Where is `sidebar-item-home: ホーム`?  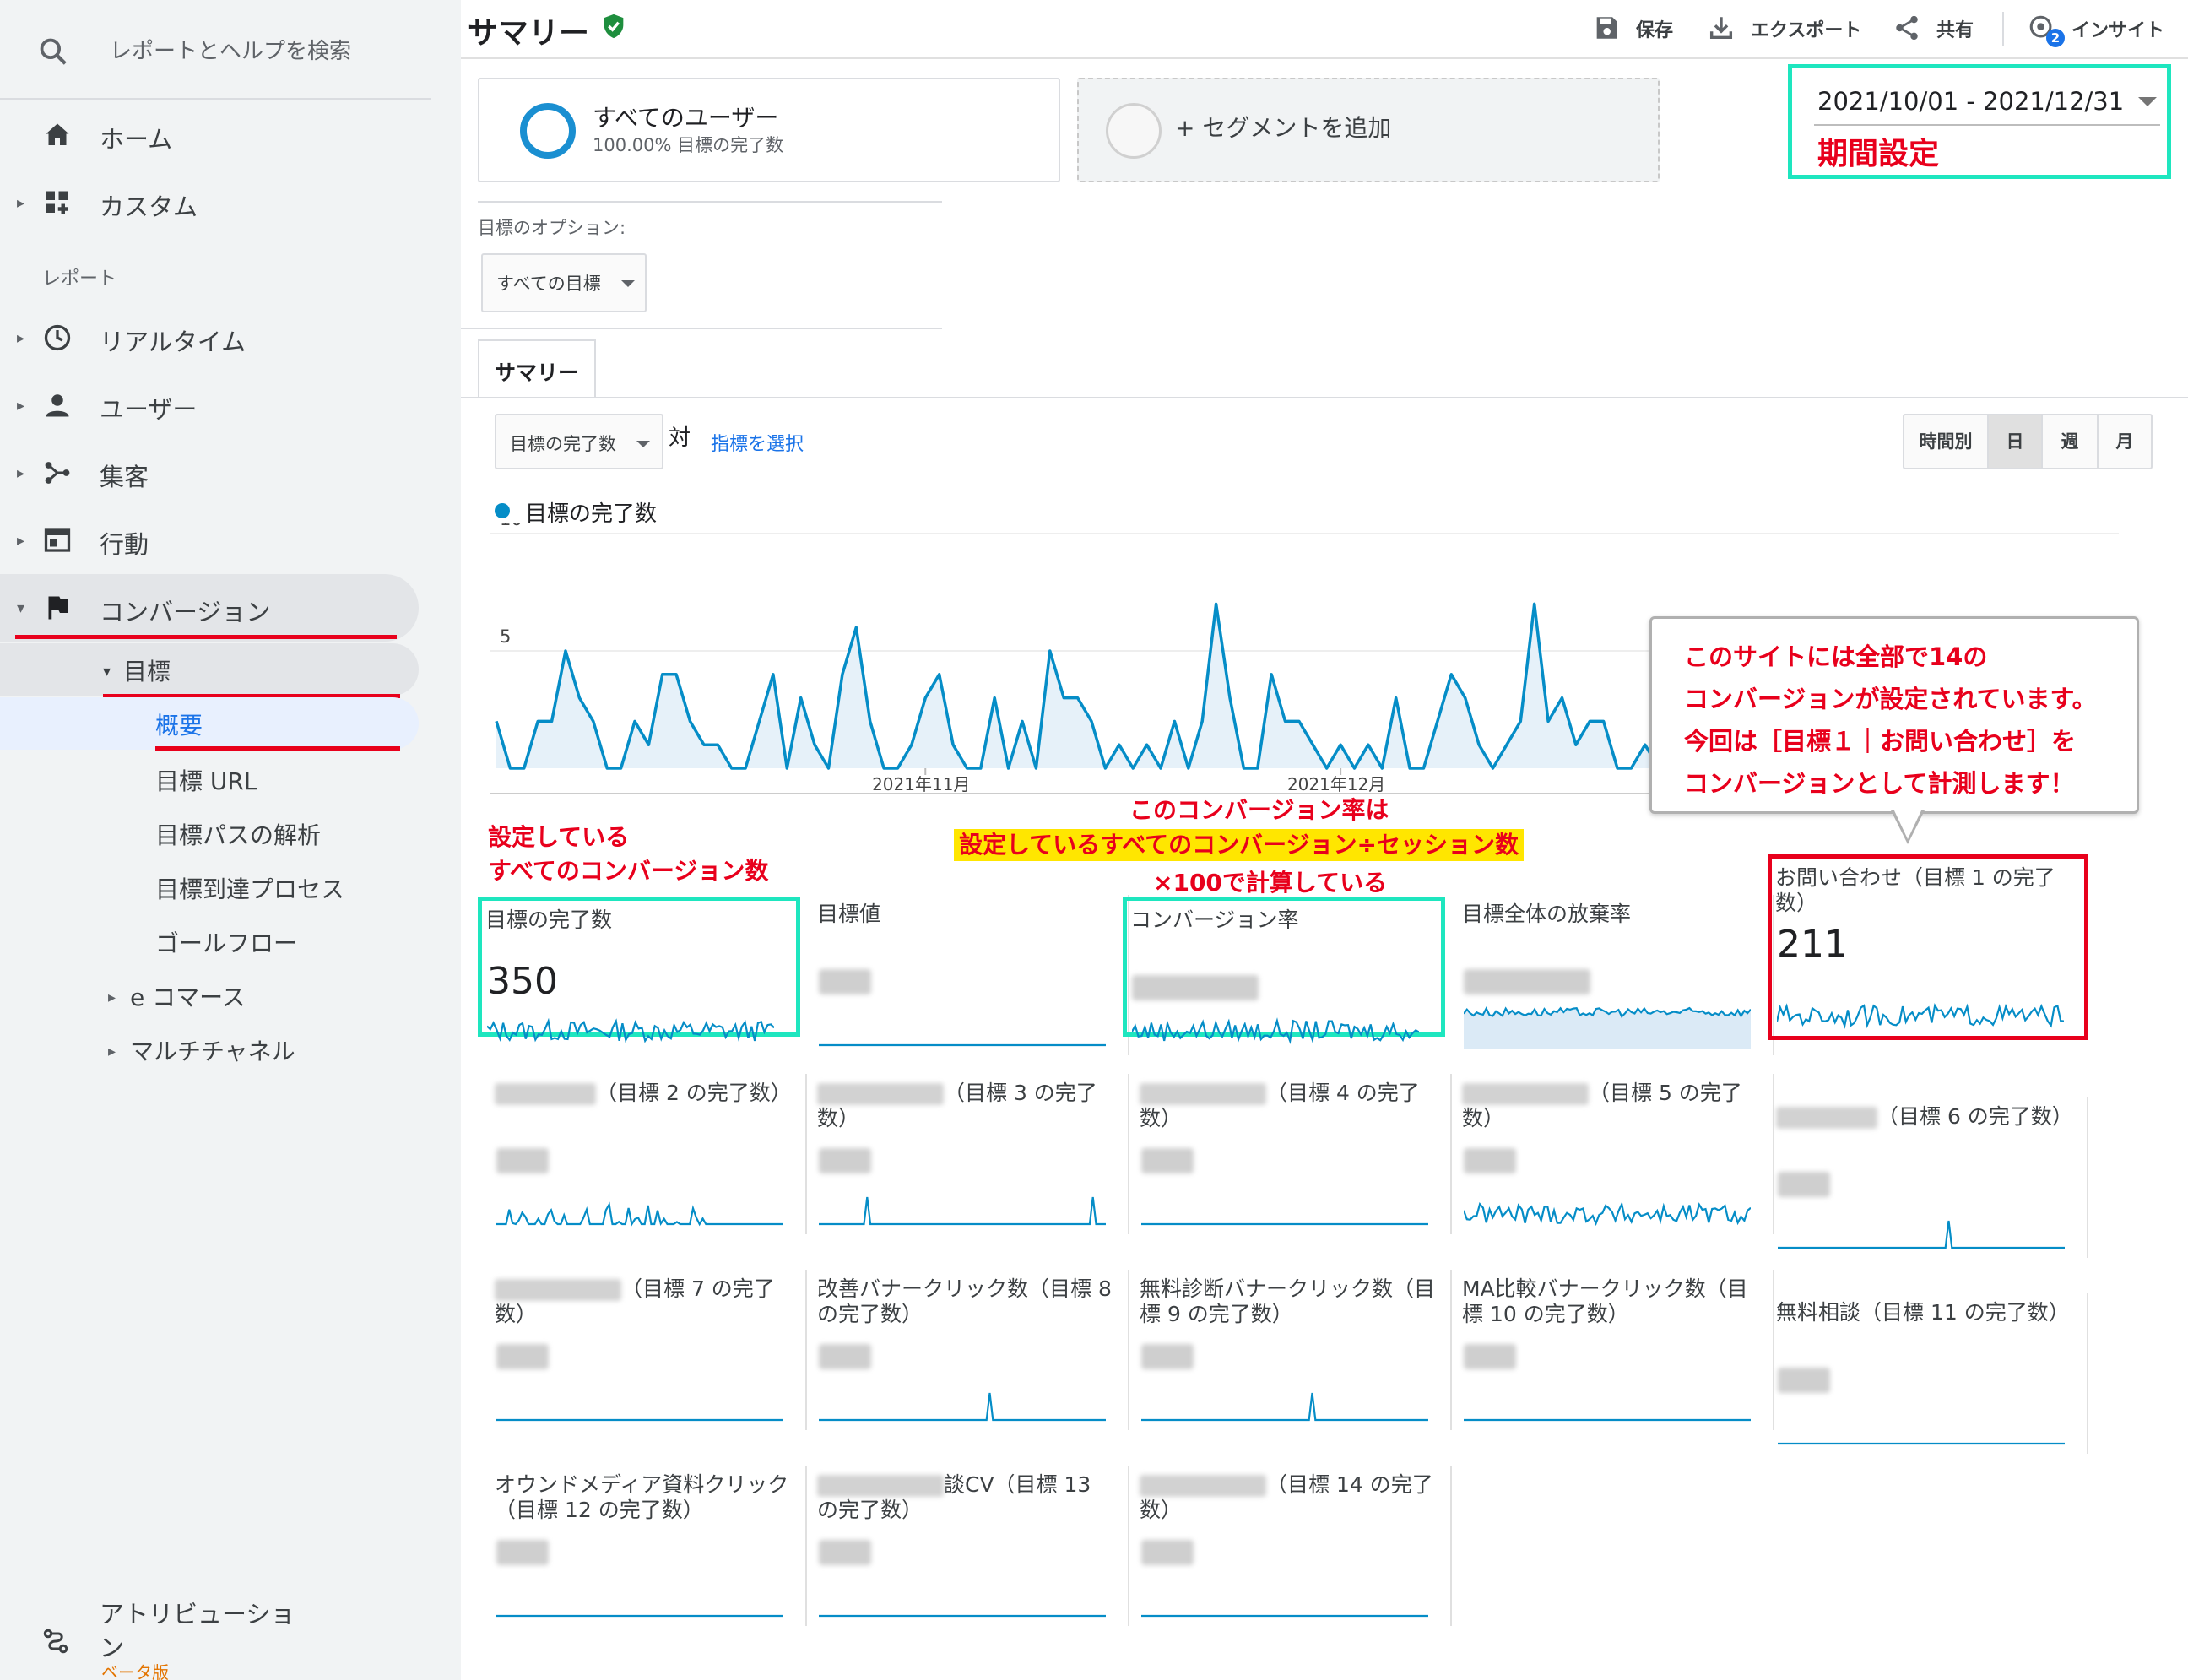
sidebar-item-home: ホーム is located at coordinates (211, 135).